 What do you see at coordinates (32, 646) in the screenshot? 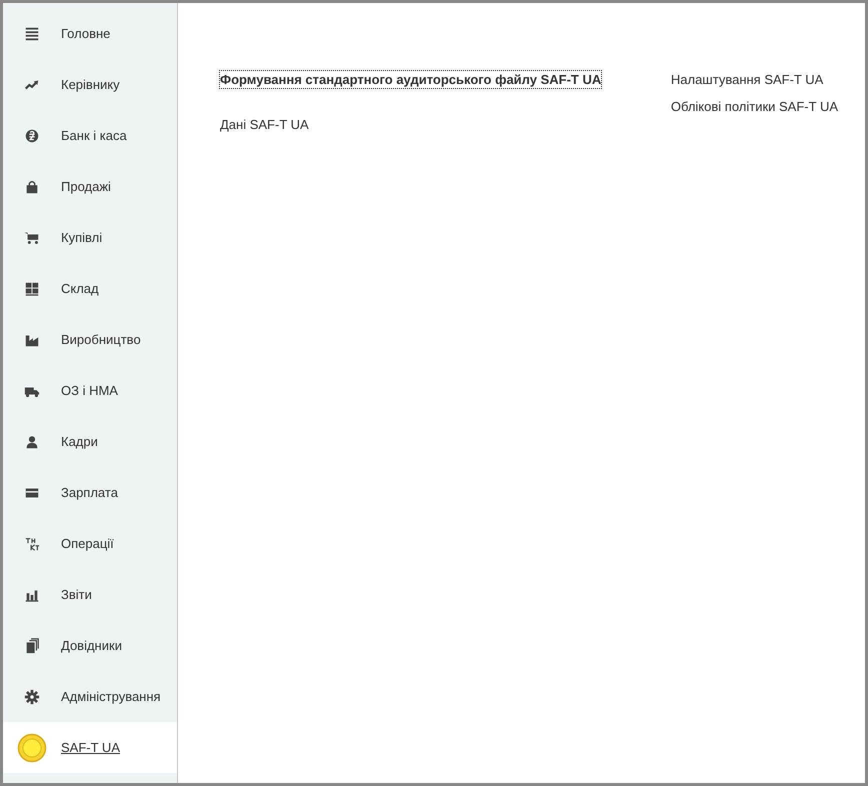
I see `documents-icon` at bounding box center [32, 646].